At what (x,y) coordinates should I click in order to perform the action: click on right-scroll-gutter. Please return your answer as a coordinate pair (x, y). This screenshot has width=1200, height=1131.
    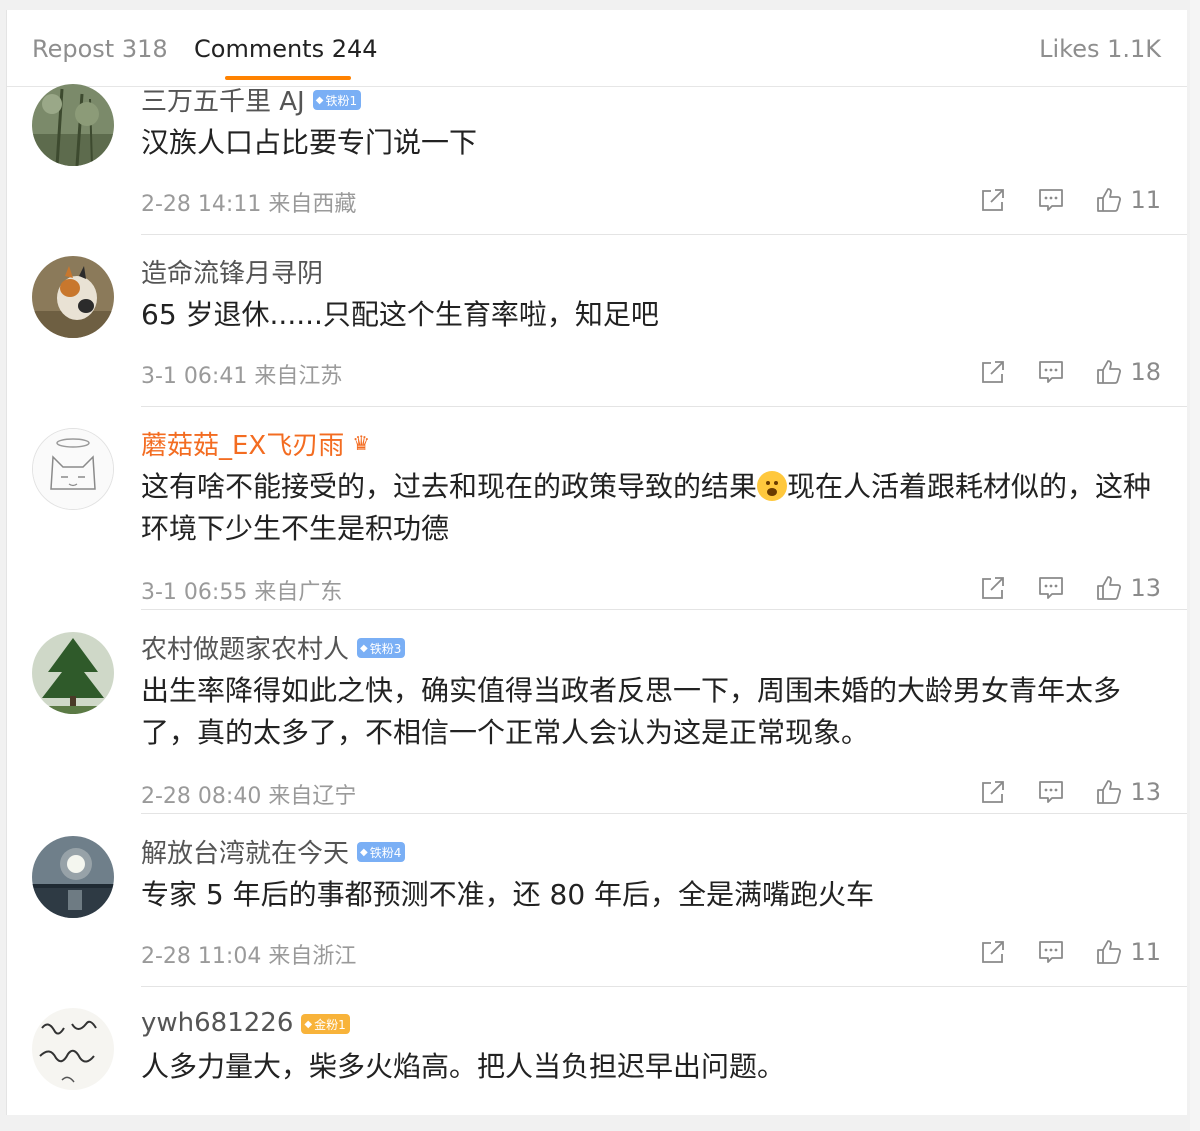
    Looking at the image, I should click on (1195, 565).